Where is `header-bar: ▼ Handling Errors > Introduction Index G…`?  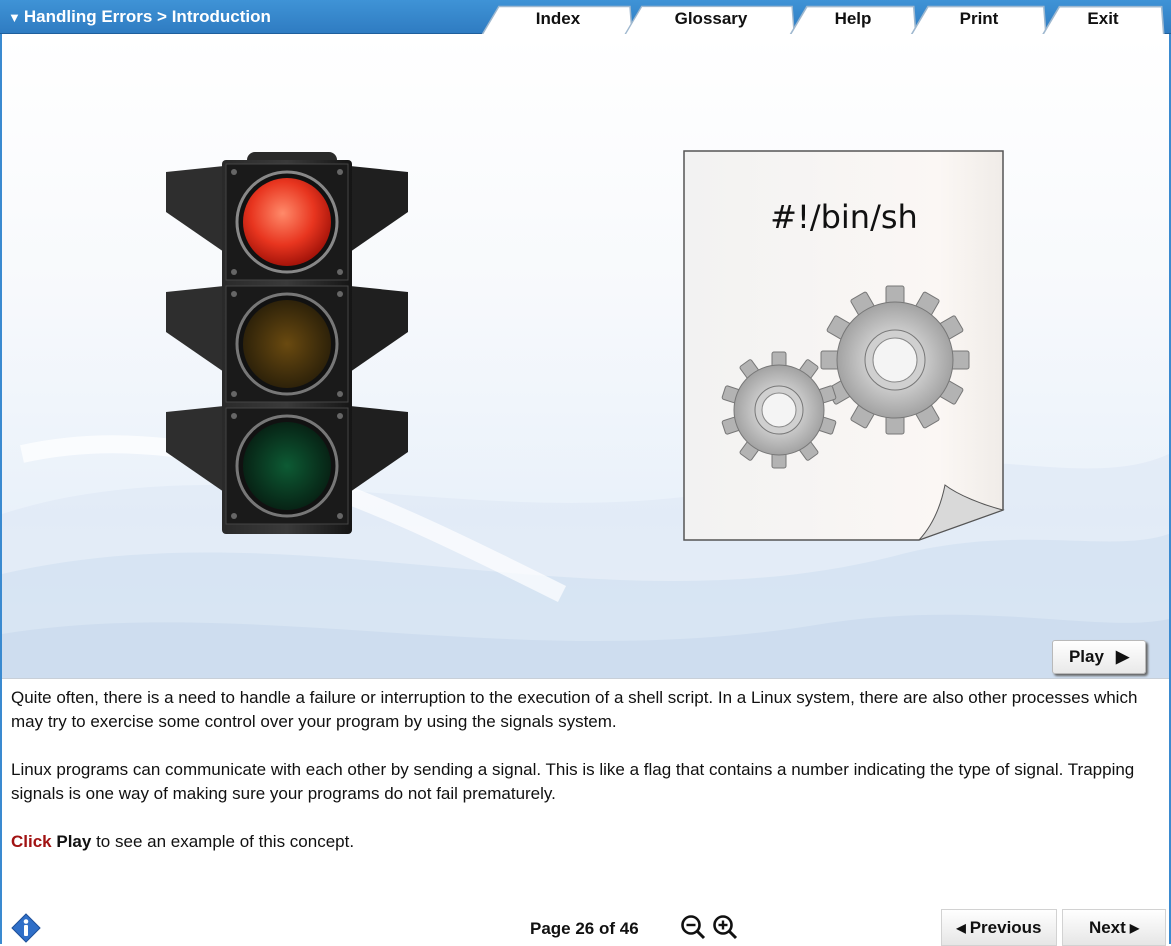
header-bar: ▼ Handling Errors > Introduction Index G… is located at coordinates (585, 26).